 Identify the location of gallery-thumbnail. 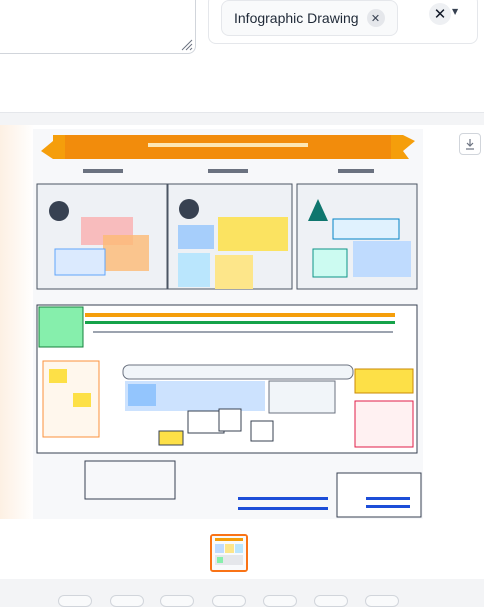
(229, 553).